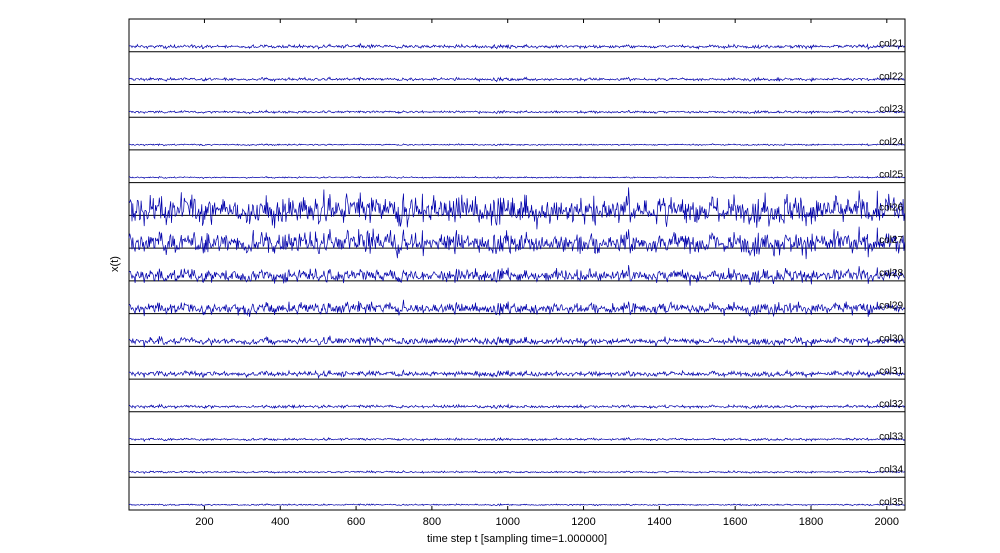 The image size is (1000, 553). What do you see at coordinates (891, 109) in the screenshot?
I see `strip-label-col23: col23` at bounding box center [891, 109].